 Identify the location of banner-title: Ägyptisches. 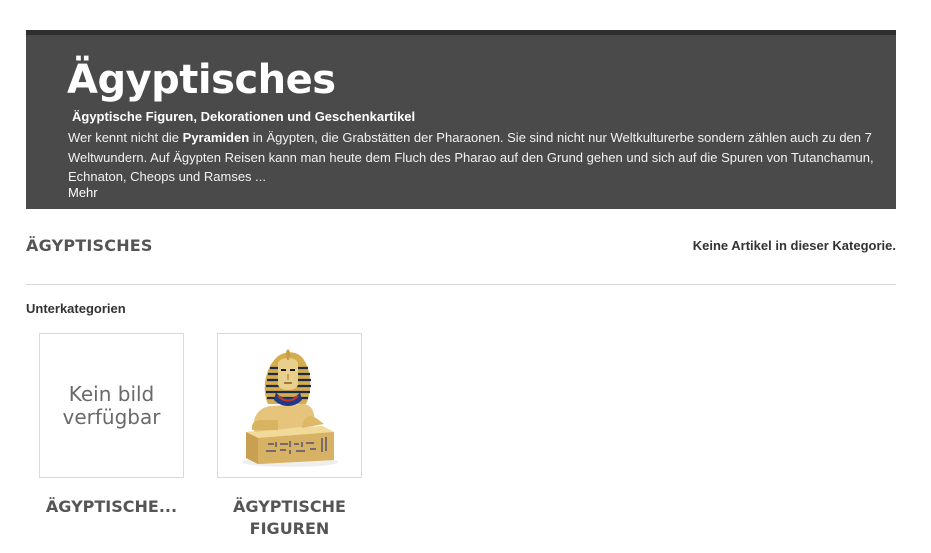
(201, 80).